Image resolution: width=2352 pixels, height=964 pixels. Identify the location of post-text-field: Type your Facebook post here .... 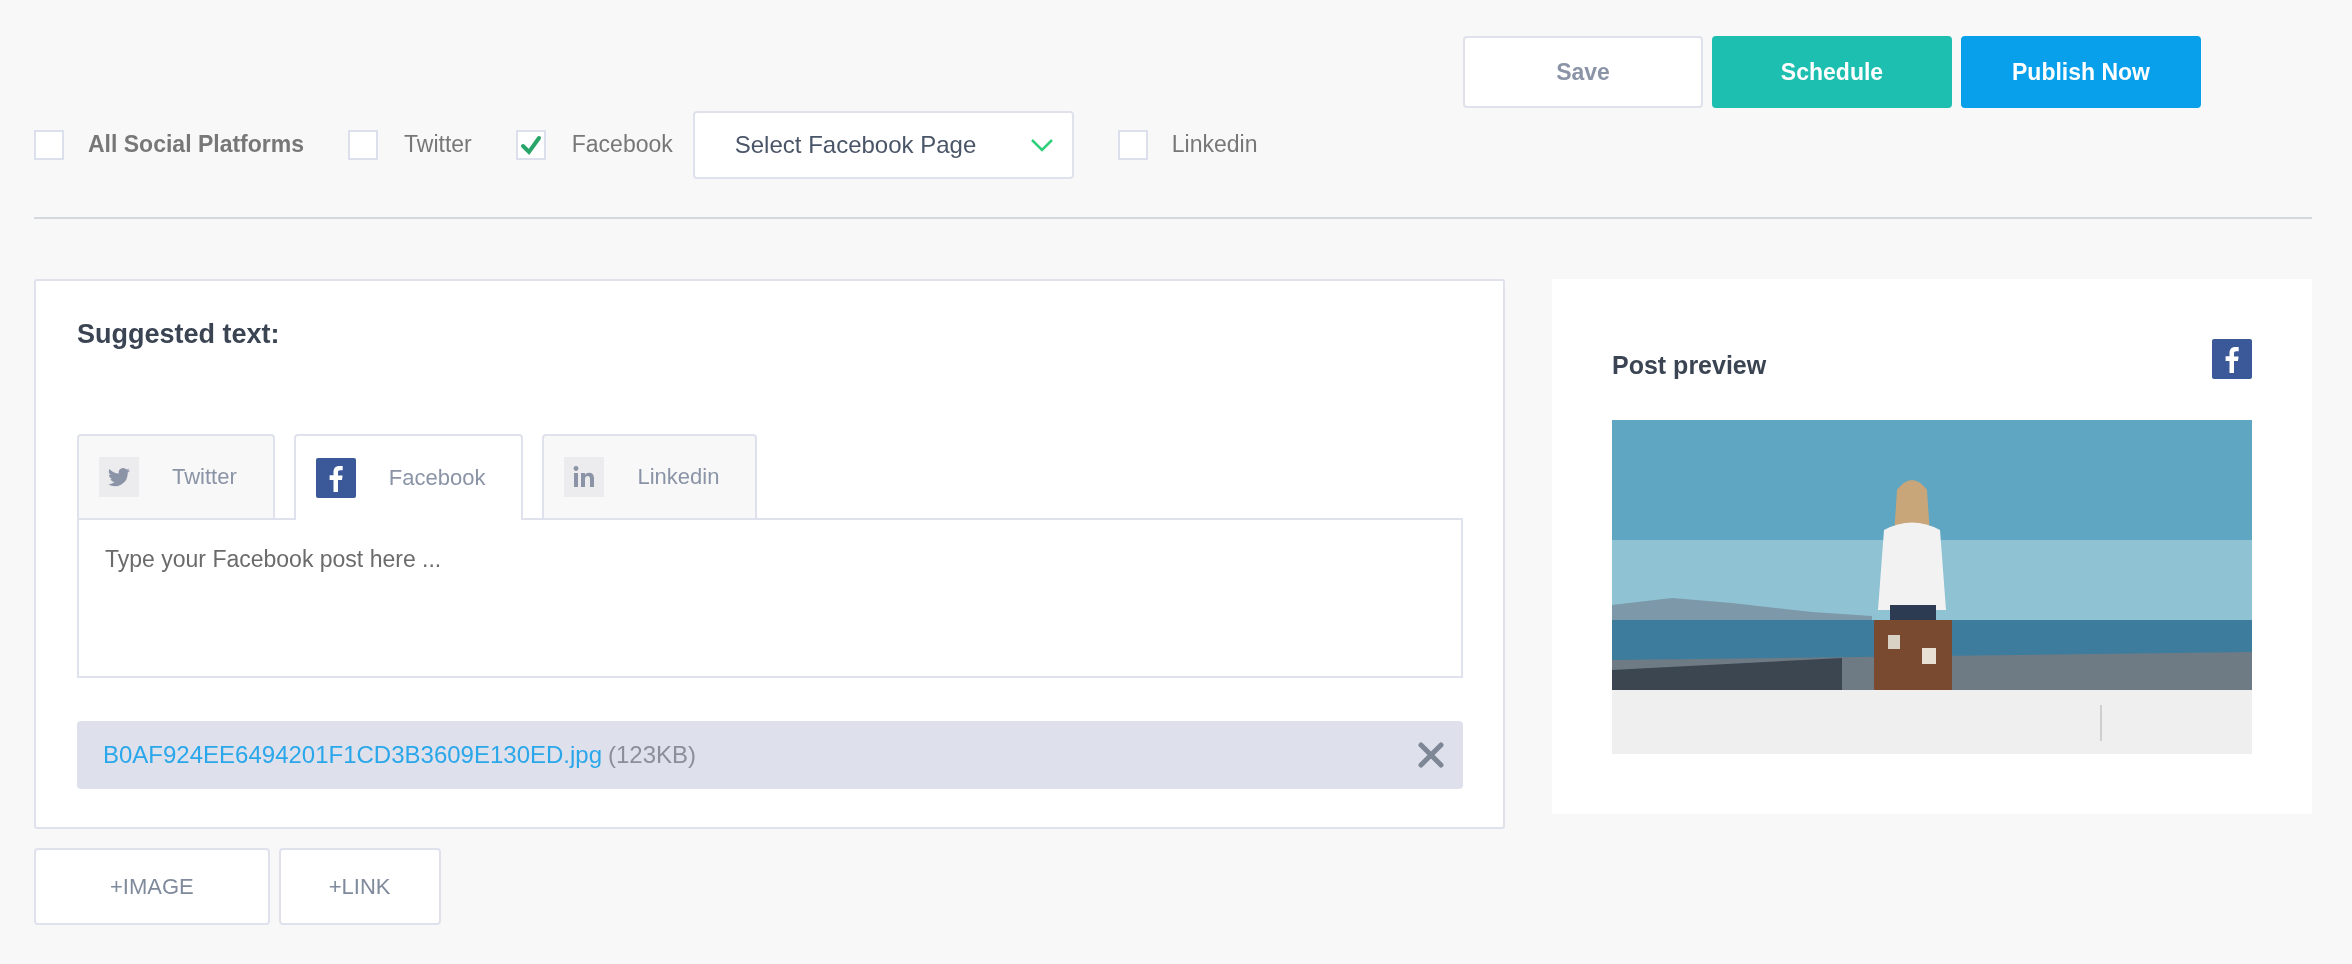
(770, 598).